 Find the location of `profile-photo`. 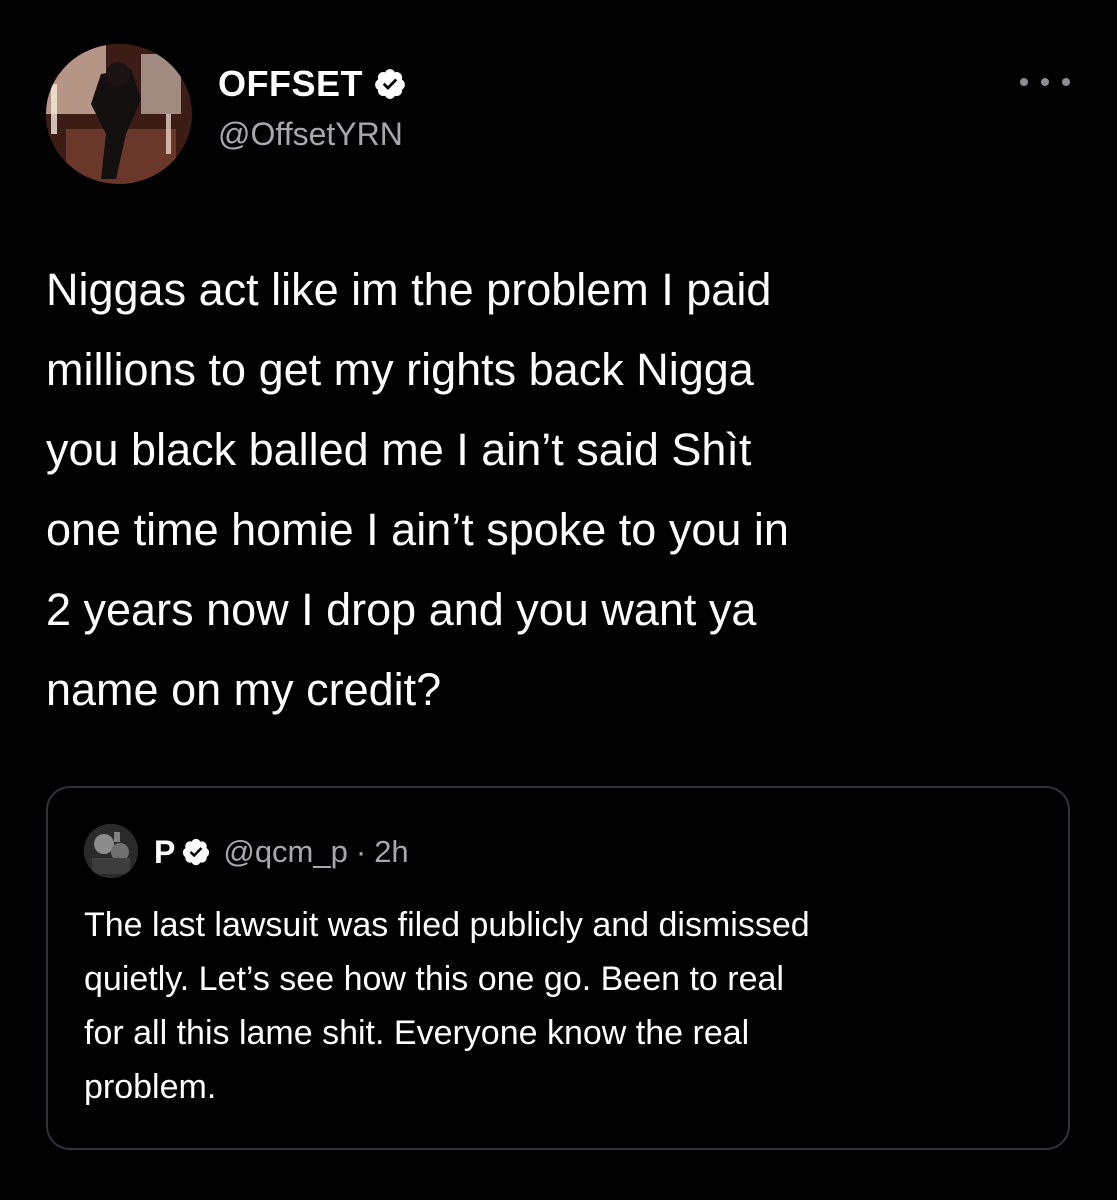

profile-photo is located at coordinates (119, 114).